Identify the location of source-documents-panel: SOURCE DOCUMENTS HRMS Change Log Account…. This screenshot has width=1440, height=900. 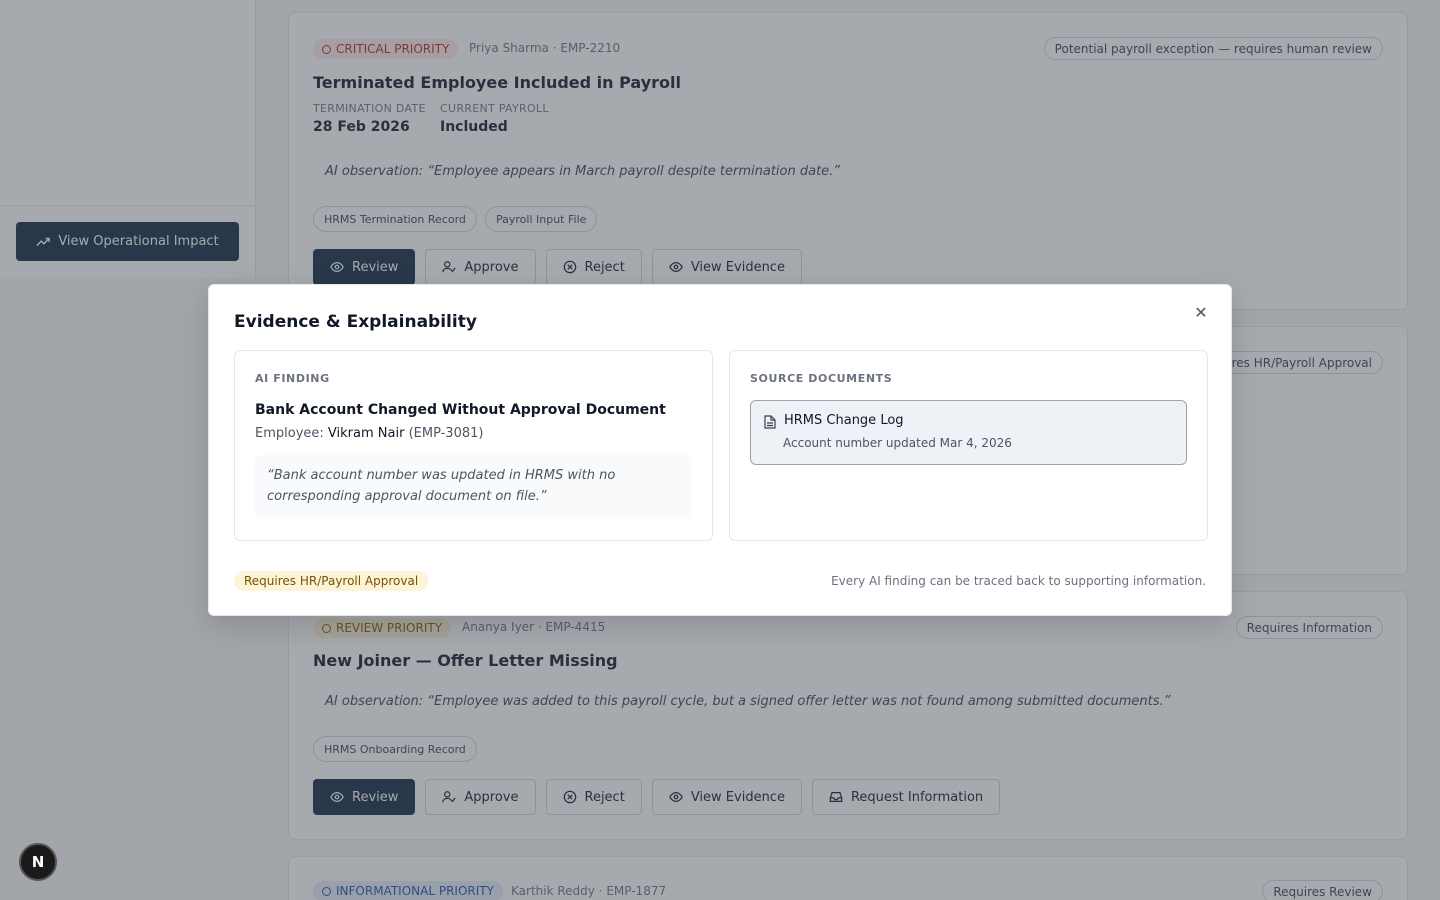
(968, 445).